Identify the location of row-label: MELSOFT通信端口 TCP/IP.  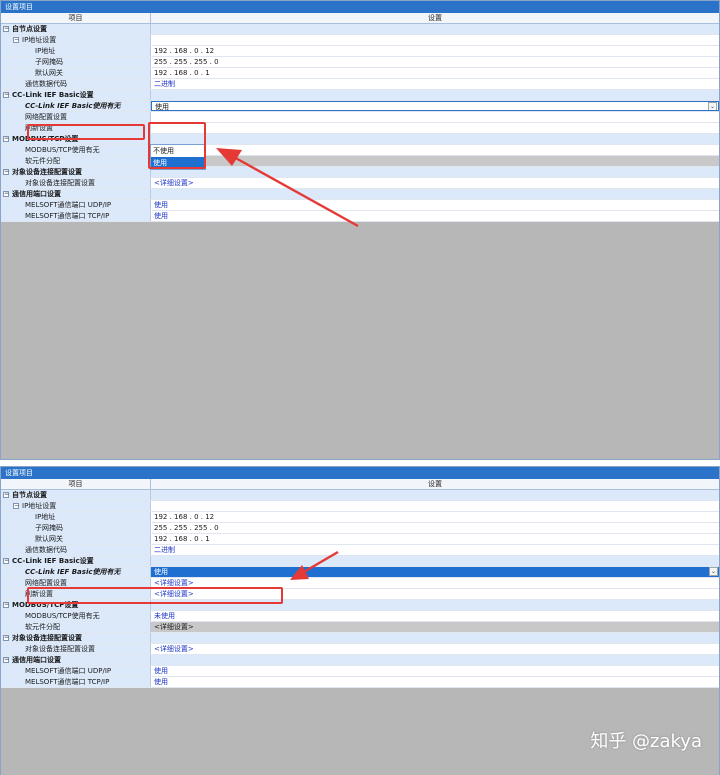
(76, 682).